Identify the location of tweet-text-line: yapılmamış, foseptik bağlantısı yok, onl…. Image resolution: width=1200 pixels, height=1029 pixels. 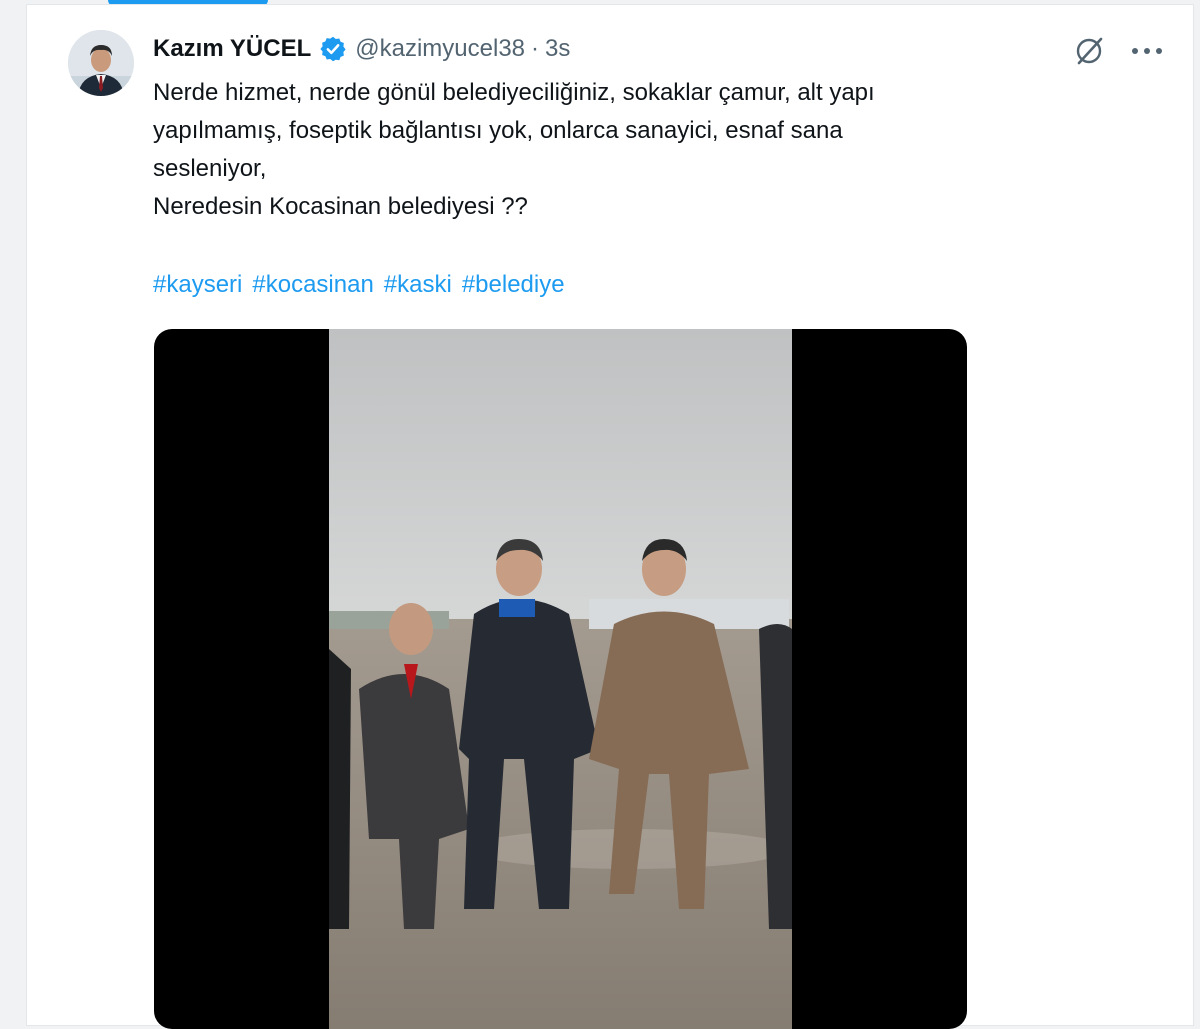
(498, 130).